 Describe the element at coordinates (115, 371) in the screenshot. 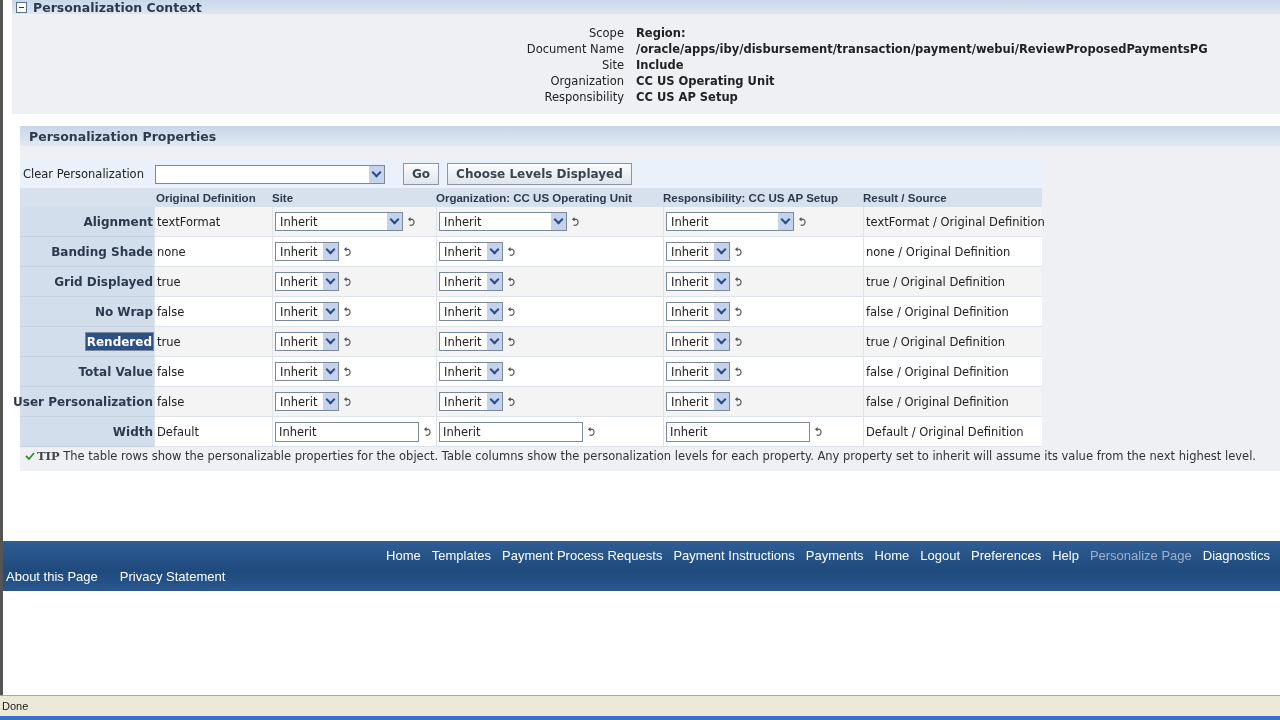

I see `property-label: Total Value` at that location.